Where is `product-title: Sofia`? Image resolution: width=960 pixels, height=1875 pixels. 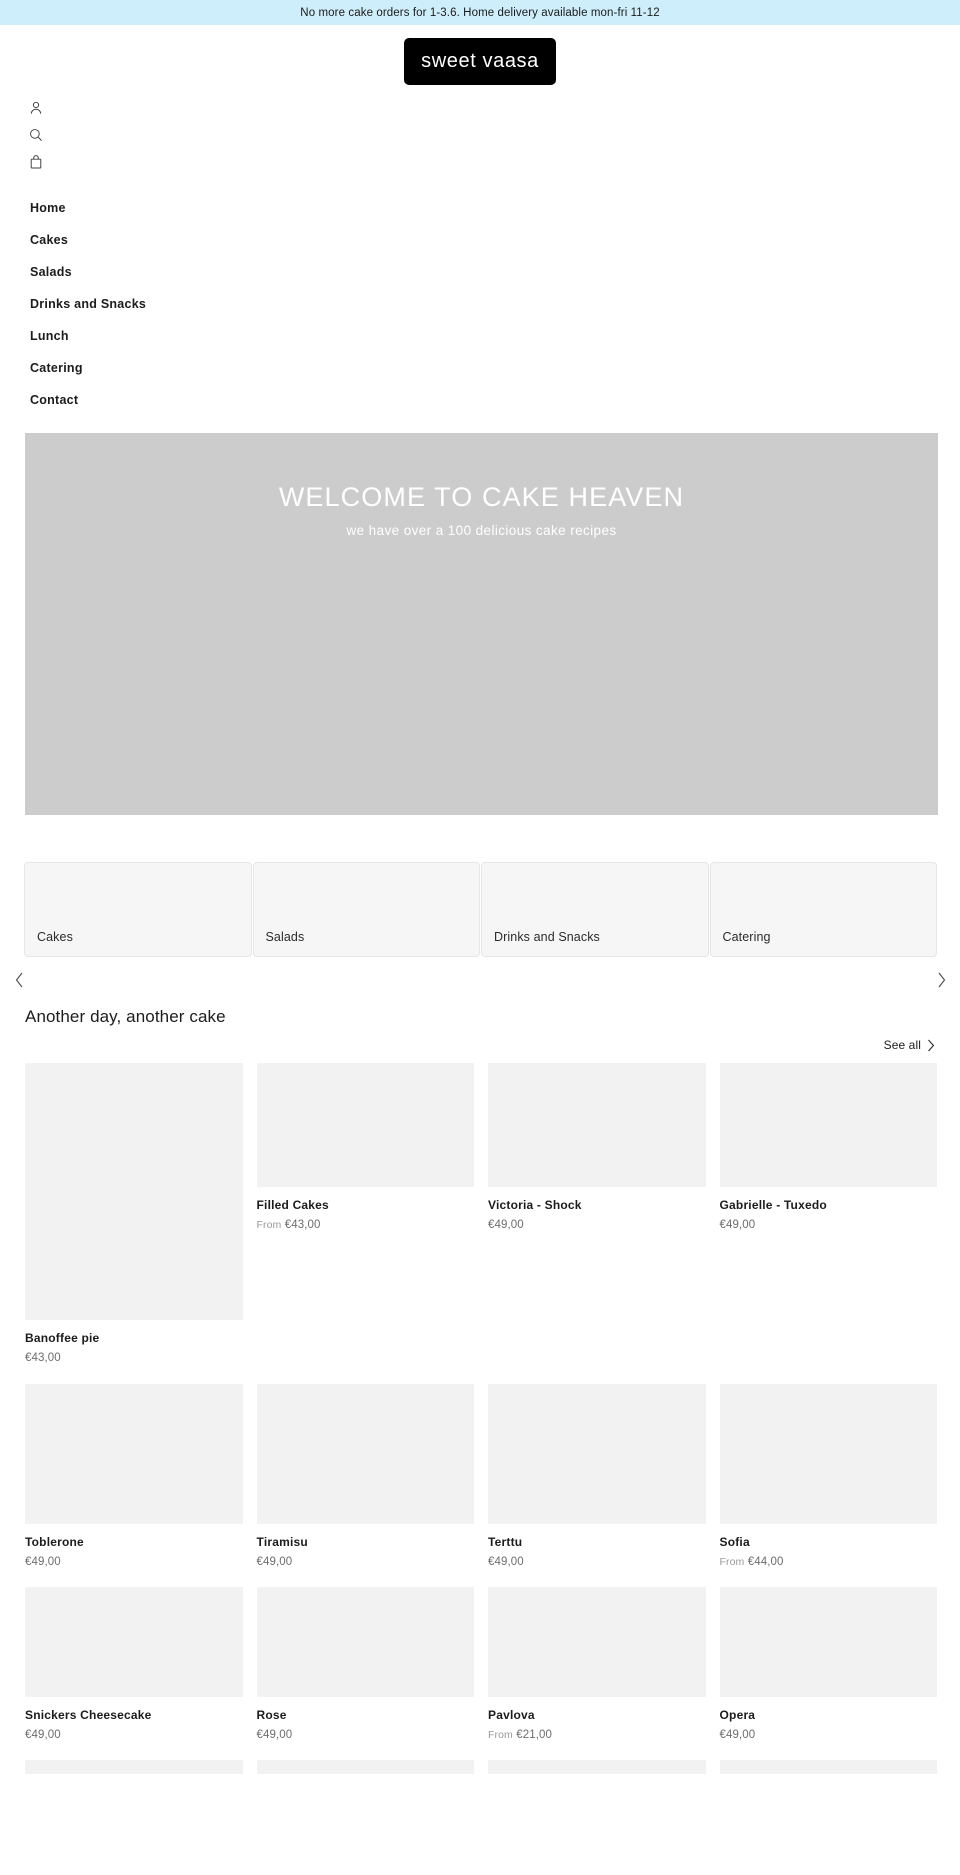
product-title: Sofia is located at coordinates (734, 1542).